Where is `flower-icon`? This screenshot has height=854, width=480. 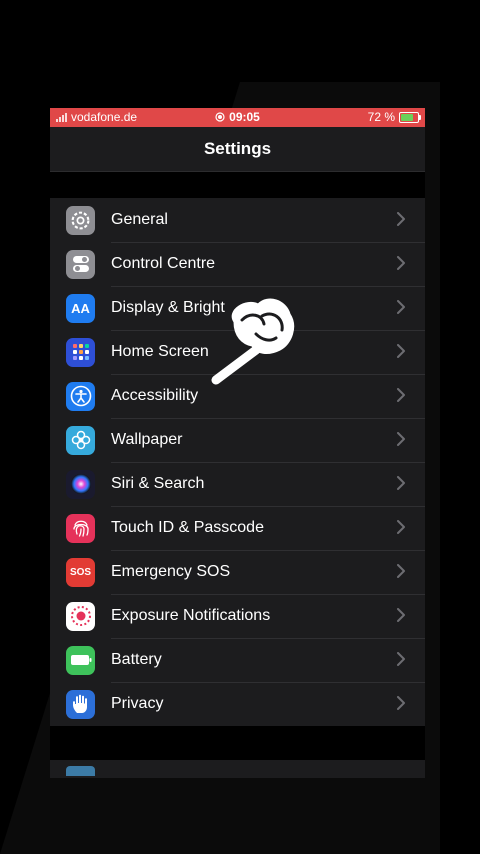 flower-icon is located at coordinates (80, 440).